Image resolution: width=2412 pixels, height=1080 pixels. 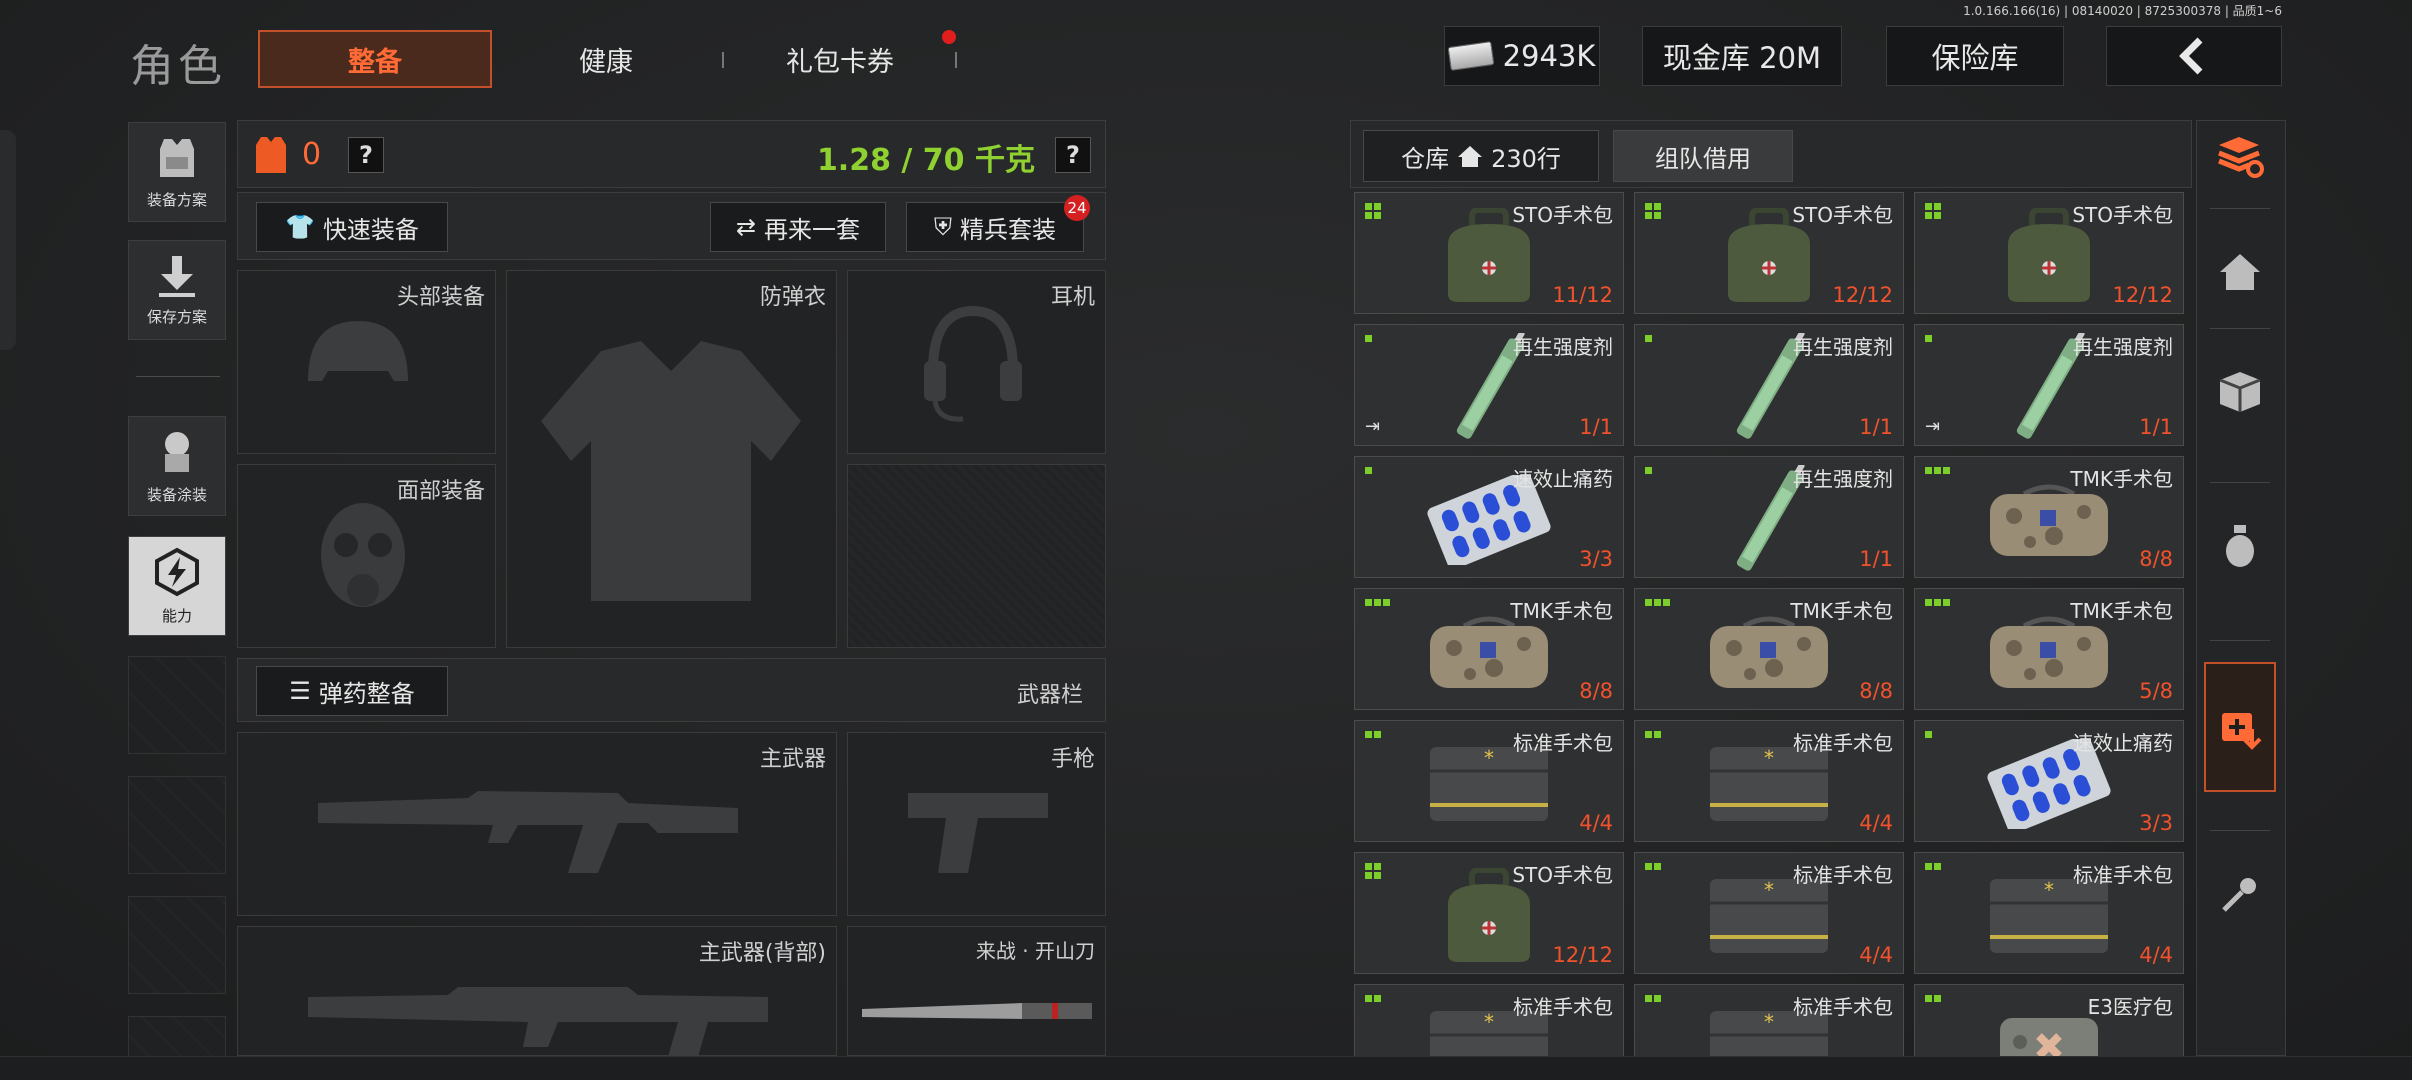 I want to click on sidebar-ability: 能力, so click(x=177, y=586).